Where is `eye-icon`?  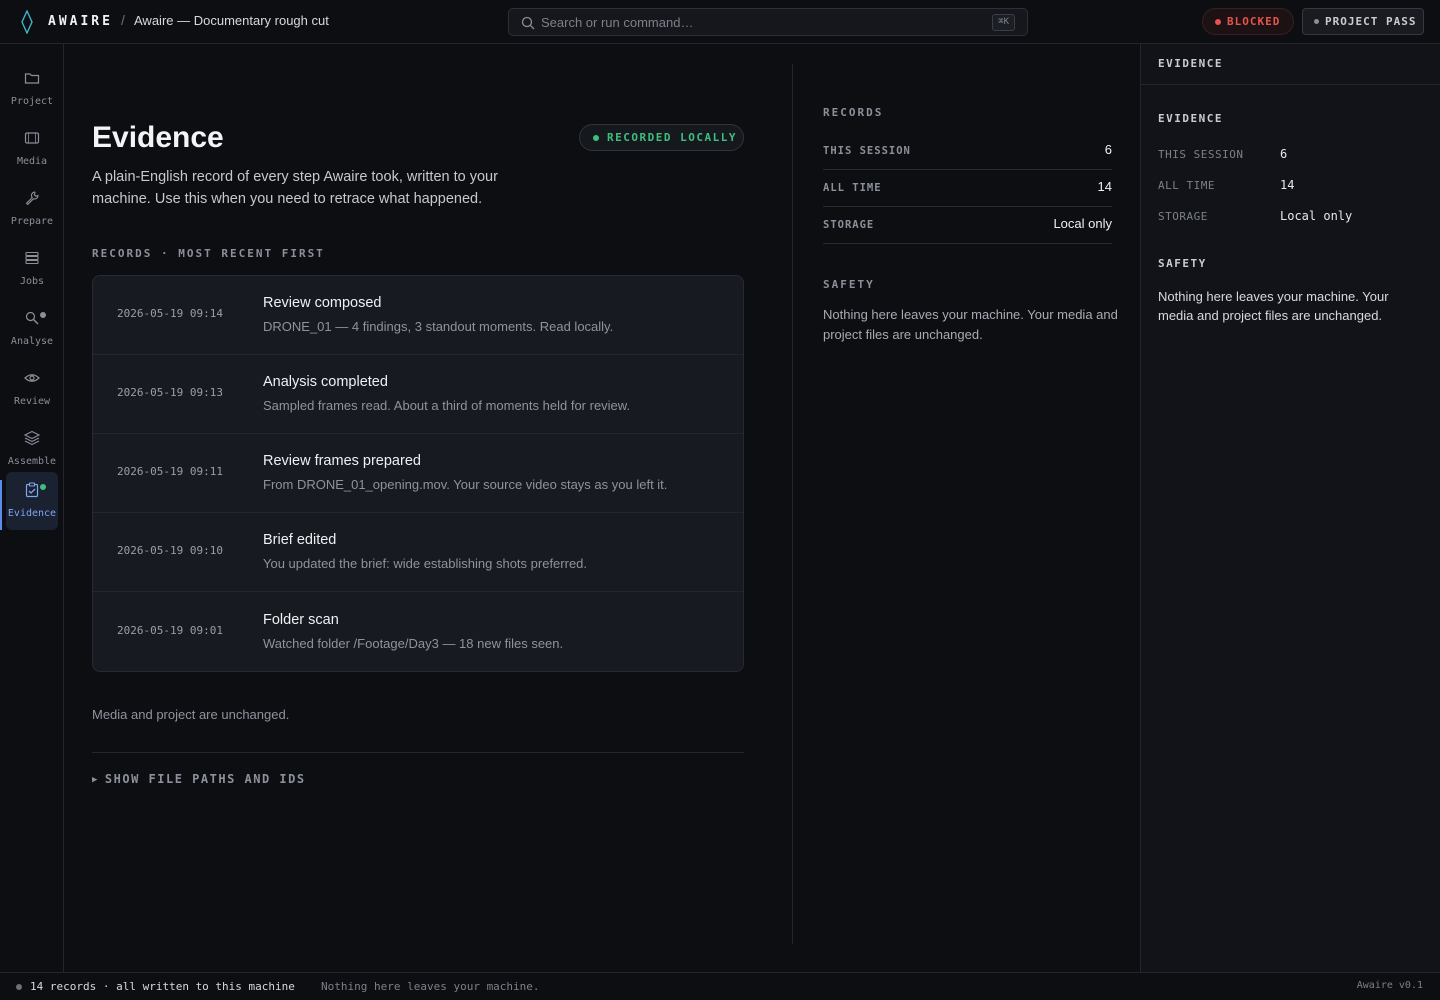
eye-icon is located at coordinates (32, 378).